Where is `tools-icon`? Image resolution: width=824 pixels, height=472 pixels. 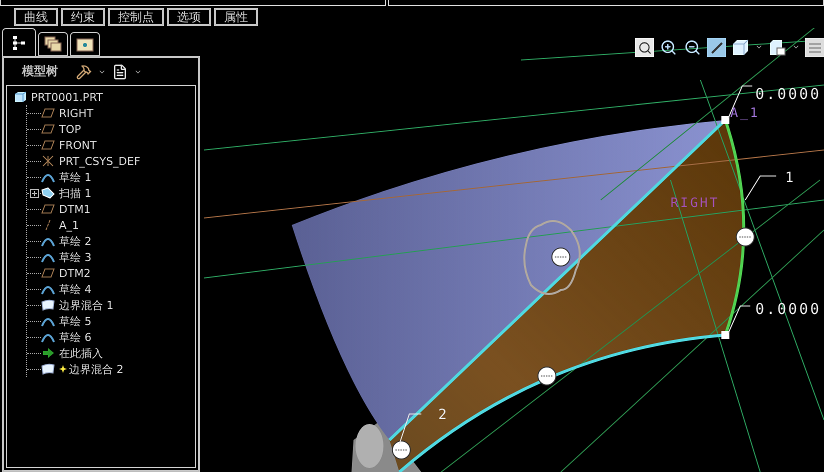 tools-icon is located at coordinates (84, 72).